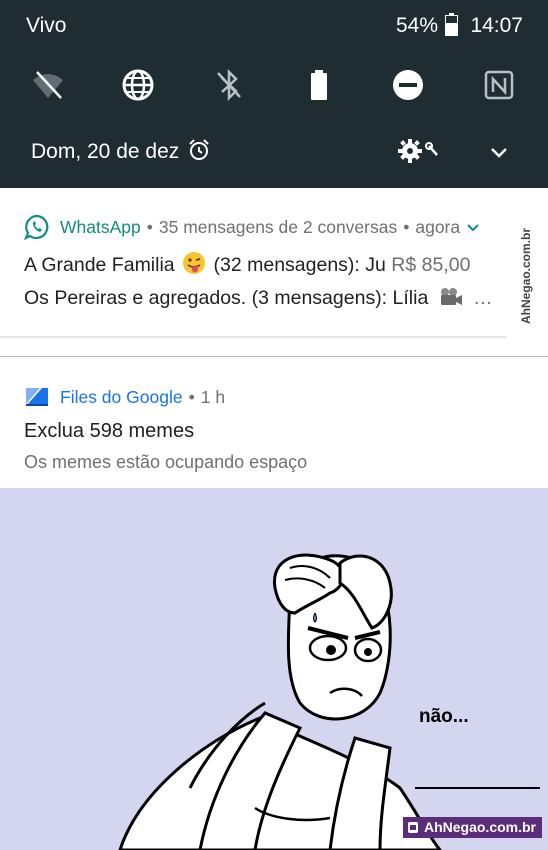  I want to click on notification-header: Files do Google • 1 h, so click(124, 397).